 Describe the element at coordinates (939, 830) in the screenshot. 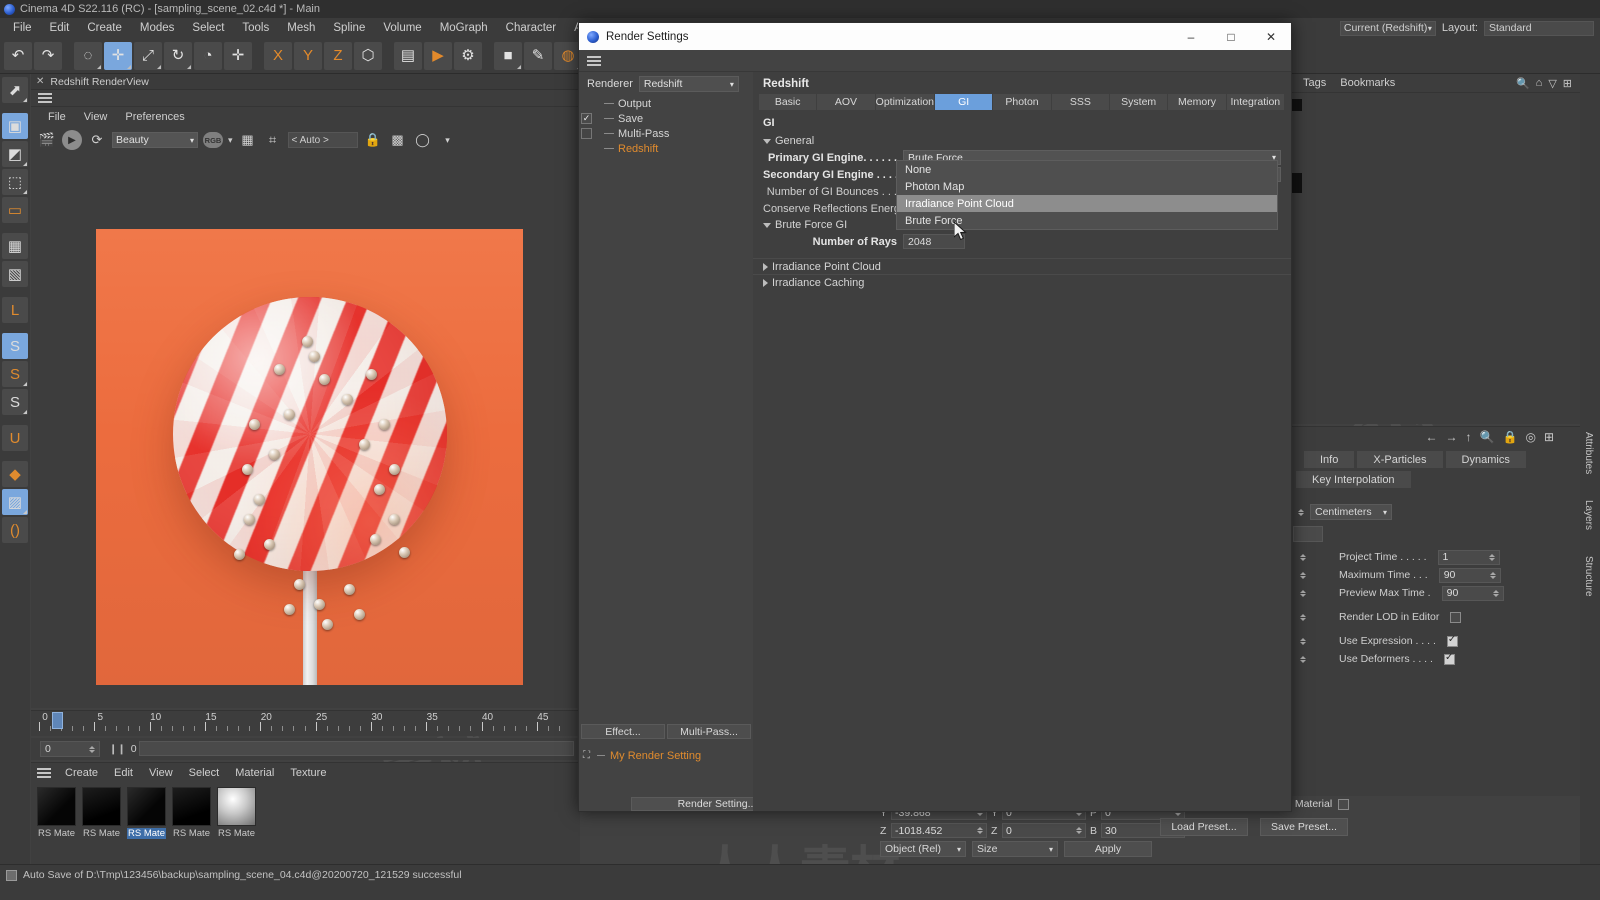

I see `coordinate-field: -1018.452` at that location.